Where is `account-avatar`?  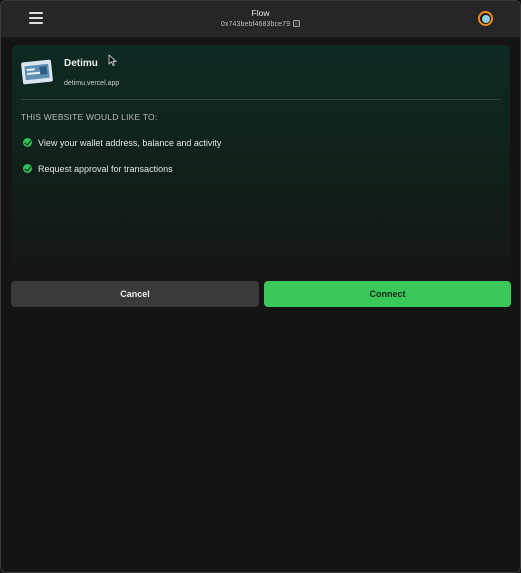
account-avatar is located at coordinates (485, 18).